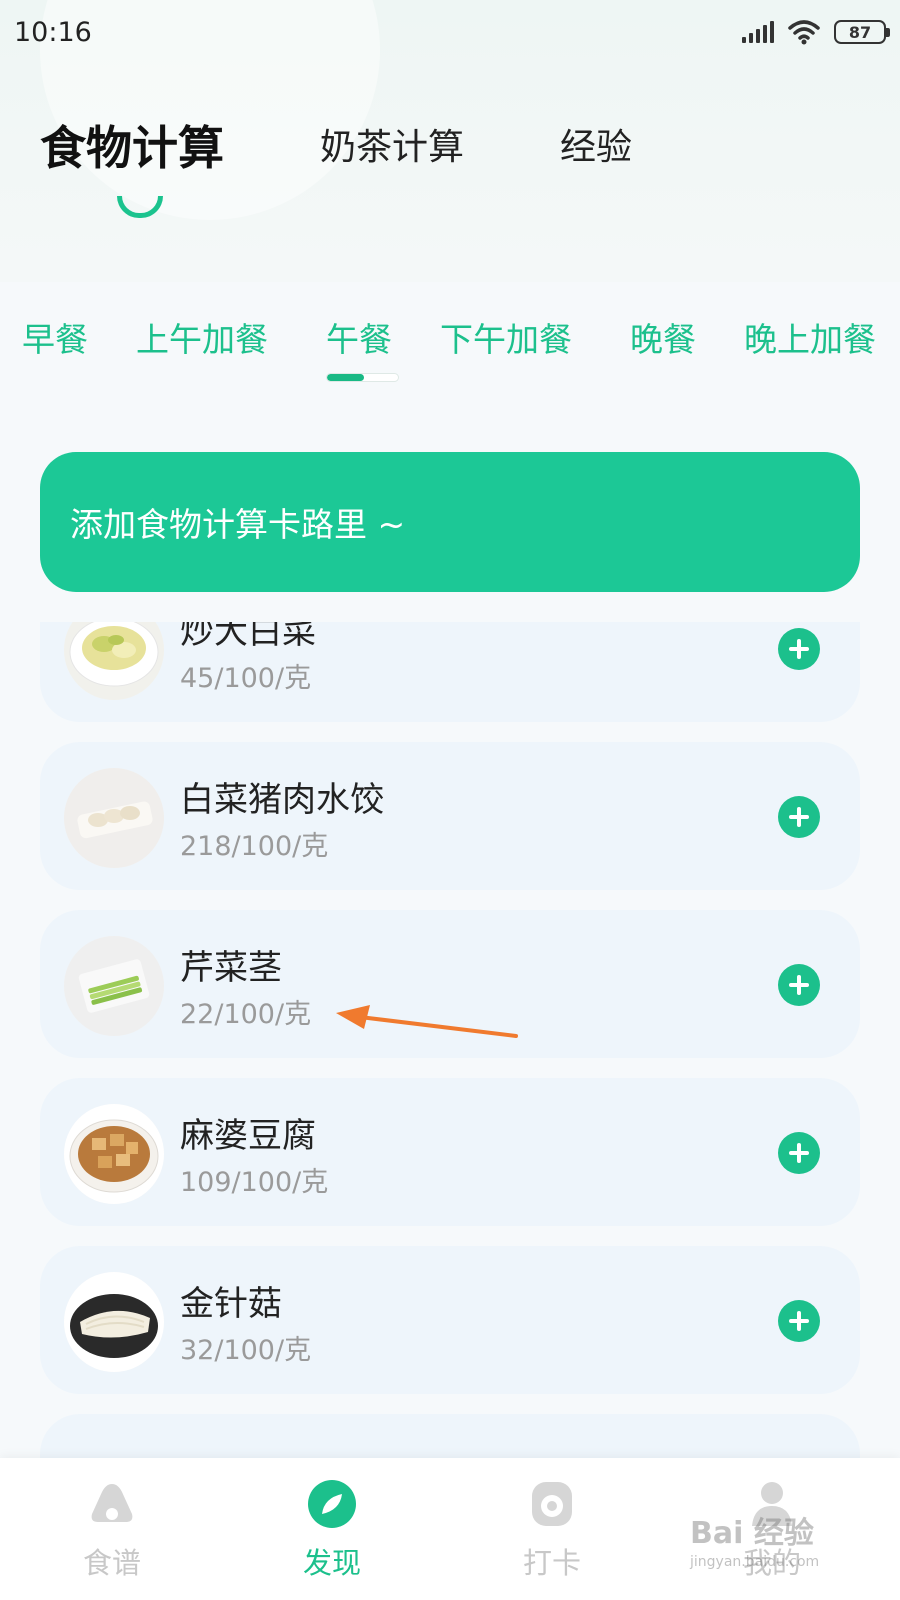  I want to click on meal-tab-night-snack: 晚上加餐, so click(810, 340).